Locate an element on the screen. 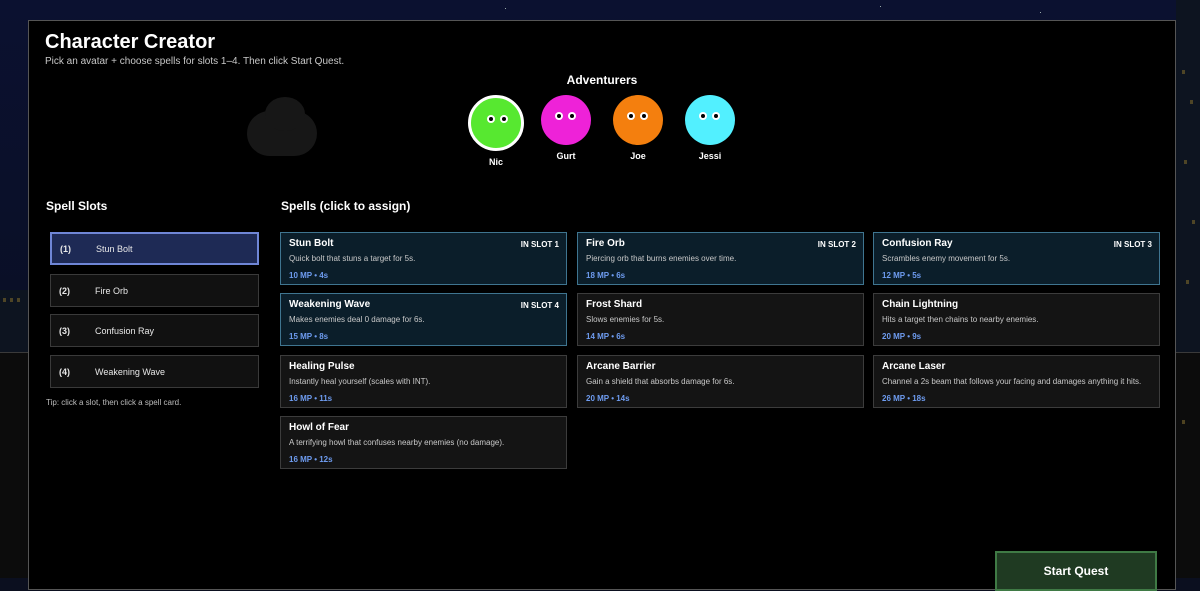 The image size is (1200, 591). spell-stats: 20 MP • 14s is located at coordinates (608, 398).